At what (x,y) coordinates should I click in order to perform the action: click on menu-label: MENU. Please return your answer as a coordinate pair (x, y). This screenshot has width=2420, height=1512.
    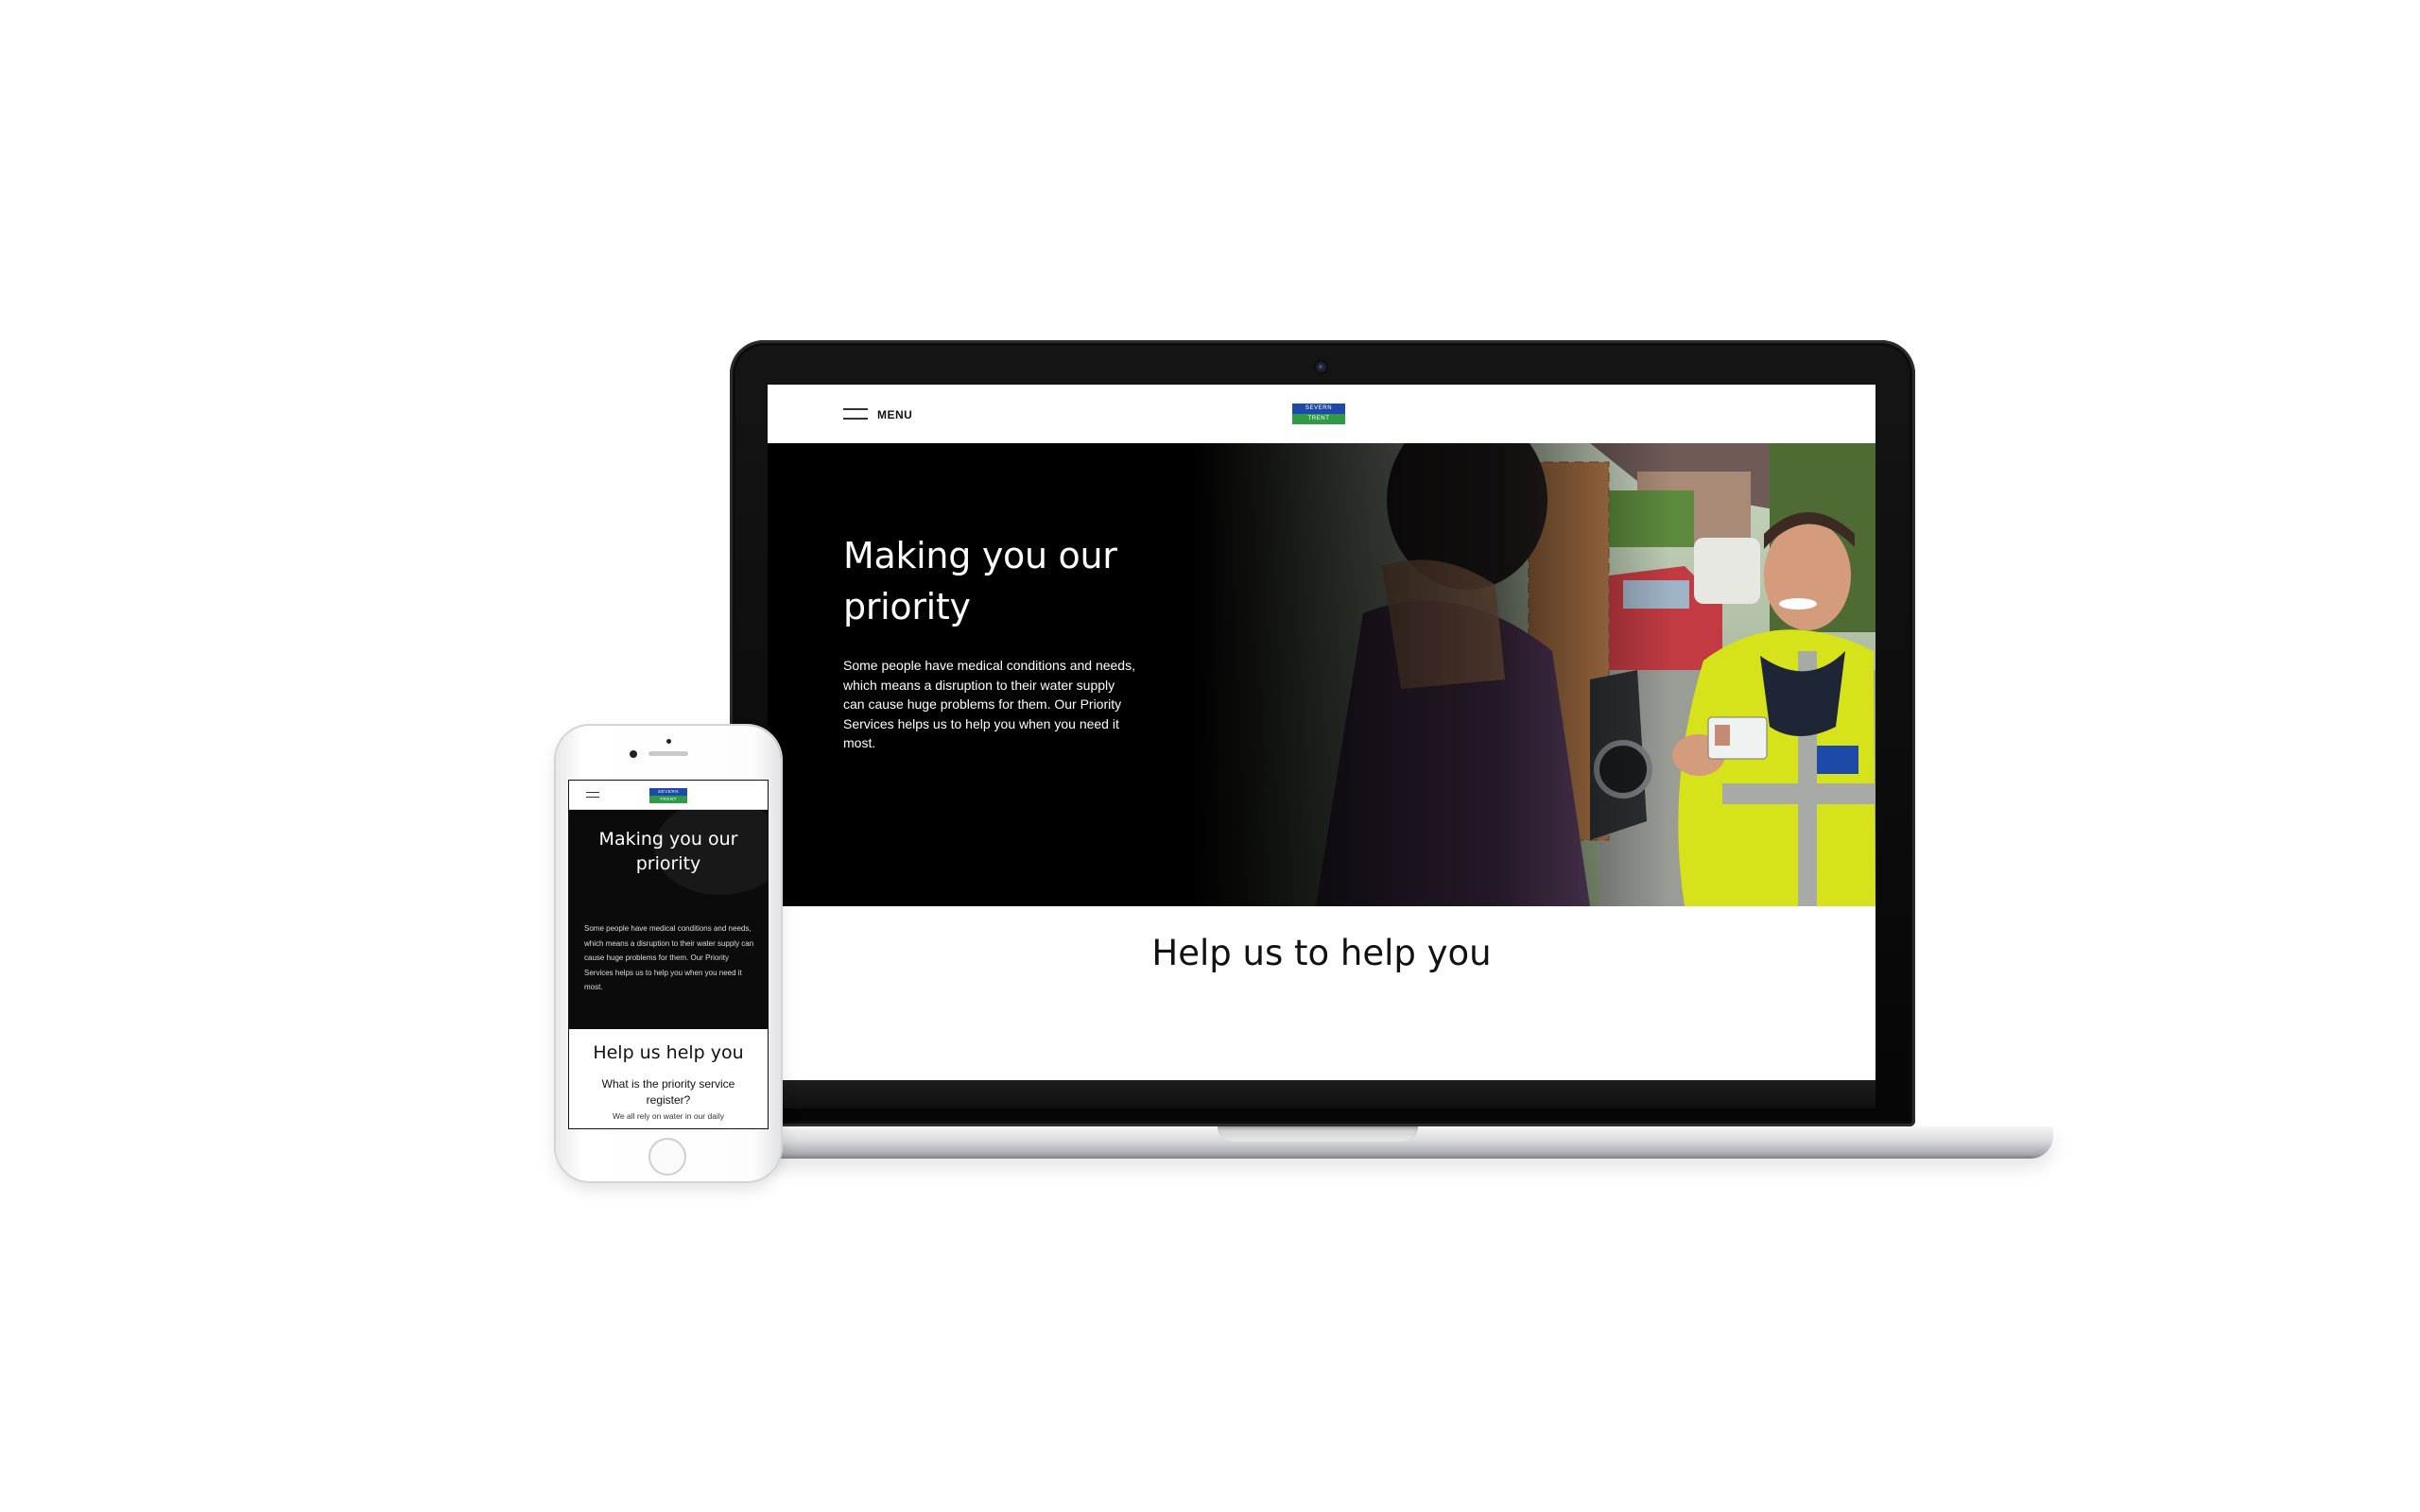
    Looking at the image, I should click on (895, 414).